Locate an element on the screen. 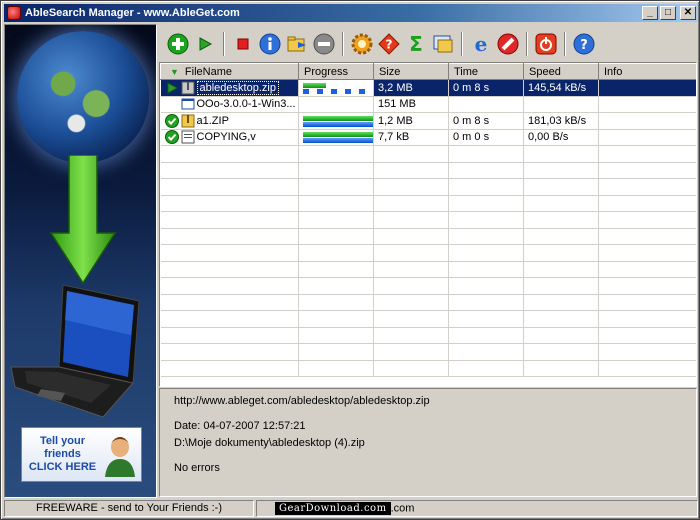  power-button is located at coordinates (546, 44).